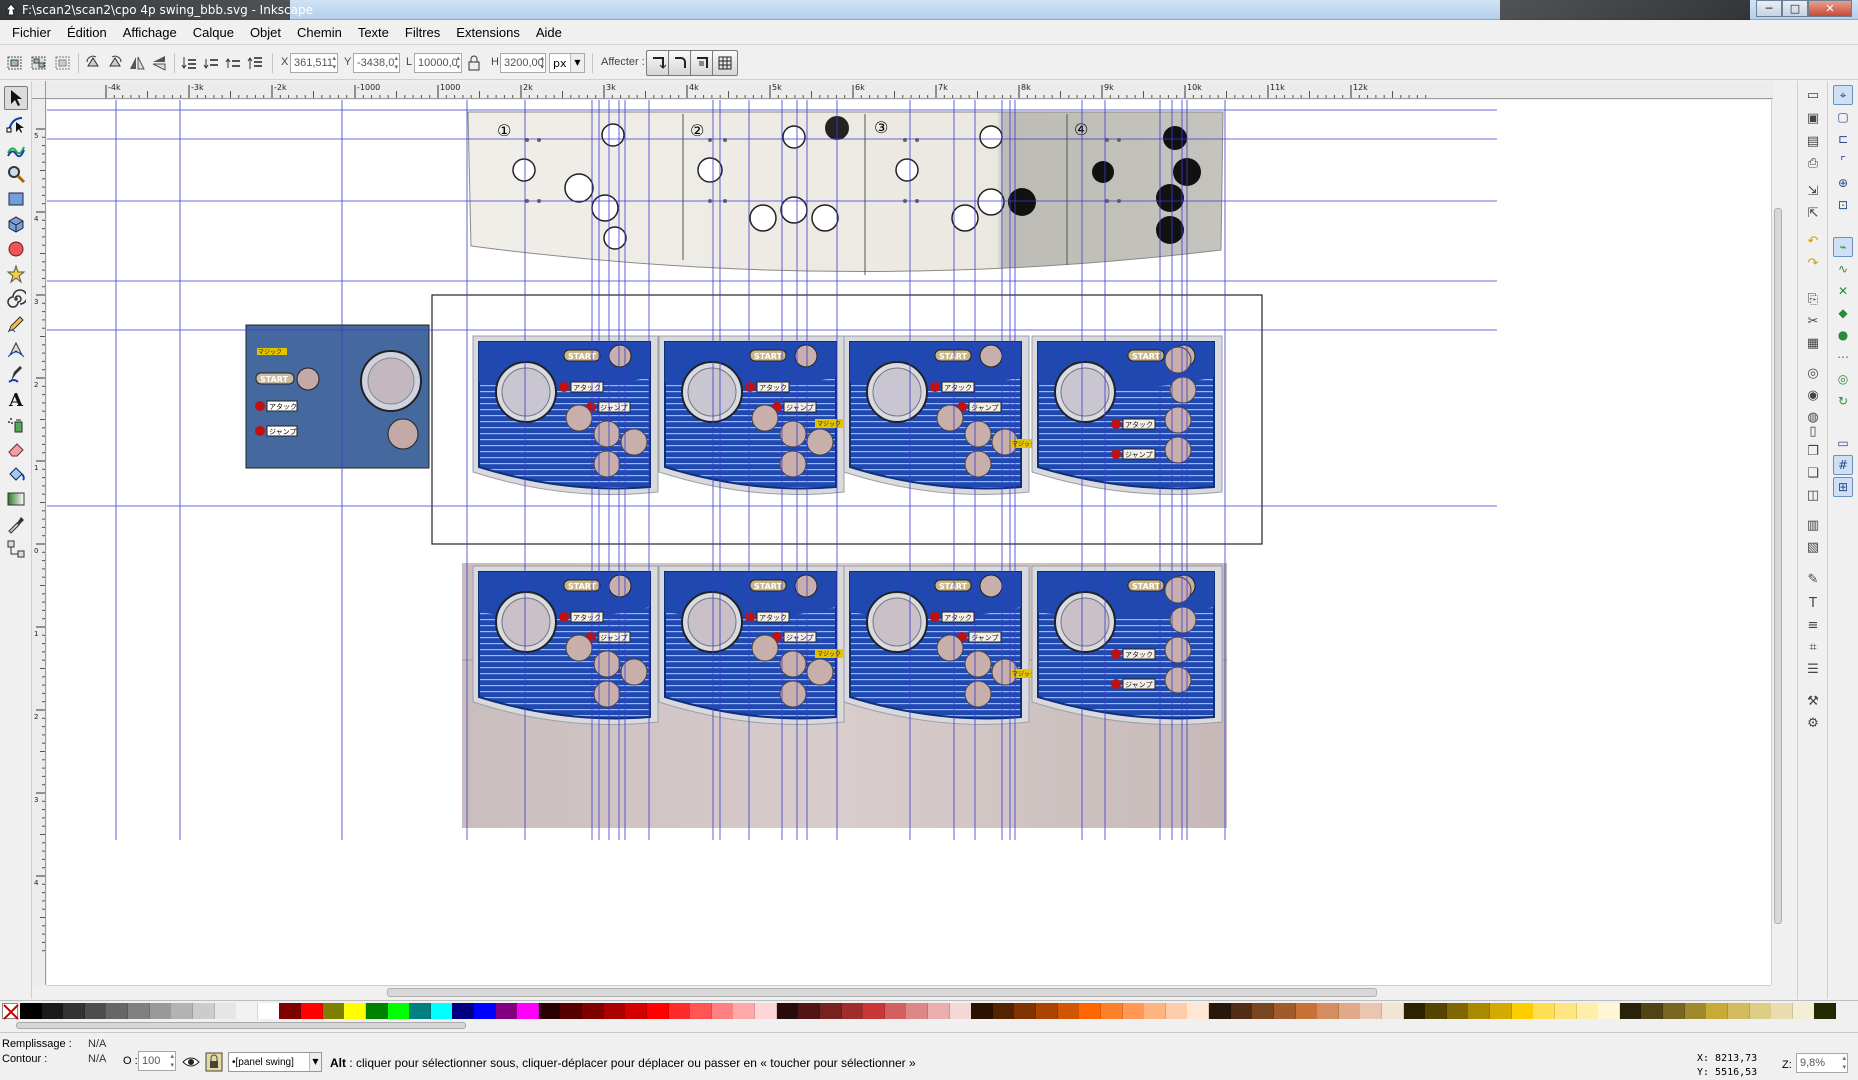 This screenshot has height=1080, width=1858. I want to click on zoom-field: 9,8%, so click(1822, 1063).